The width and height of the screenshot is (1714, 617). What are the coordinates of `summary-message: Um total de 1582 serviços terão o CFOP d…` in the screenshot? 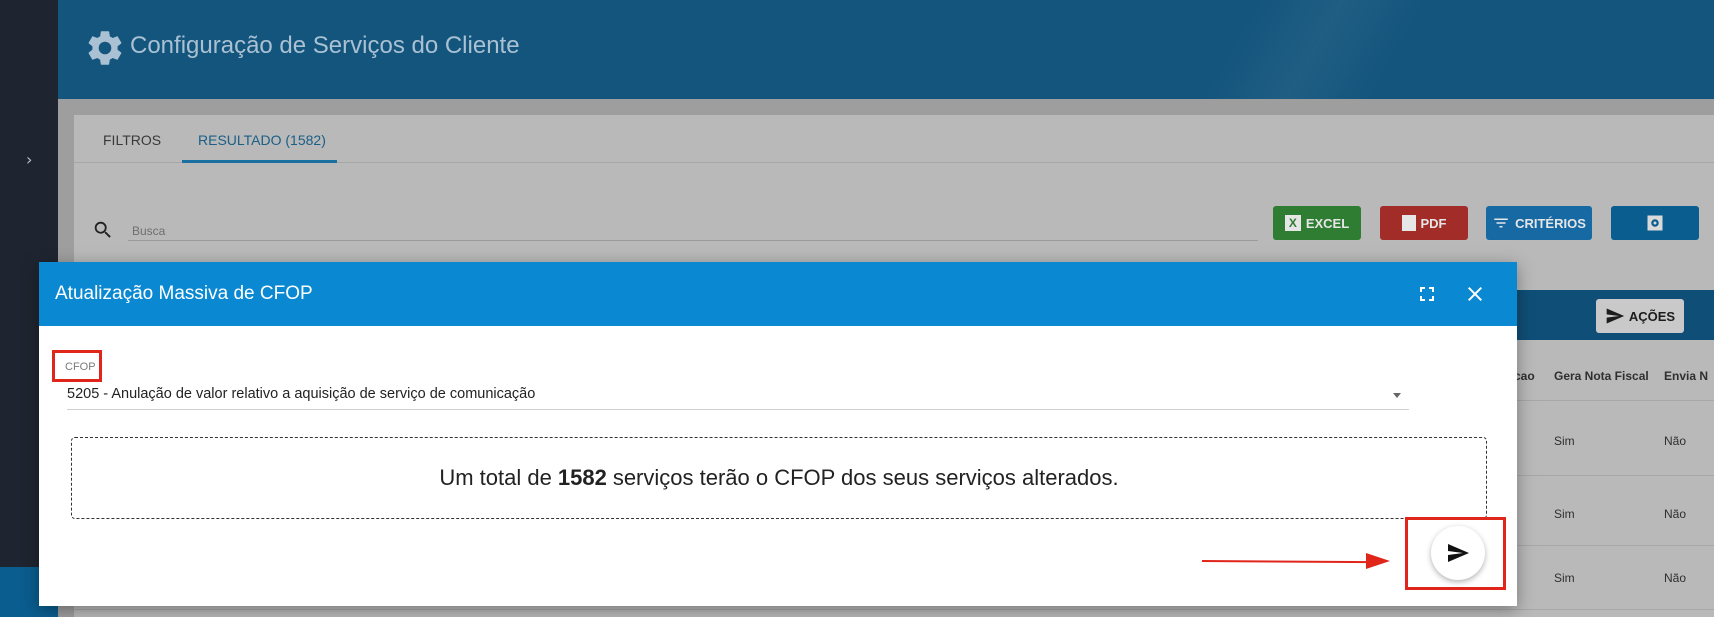 It's located at (779, 478).